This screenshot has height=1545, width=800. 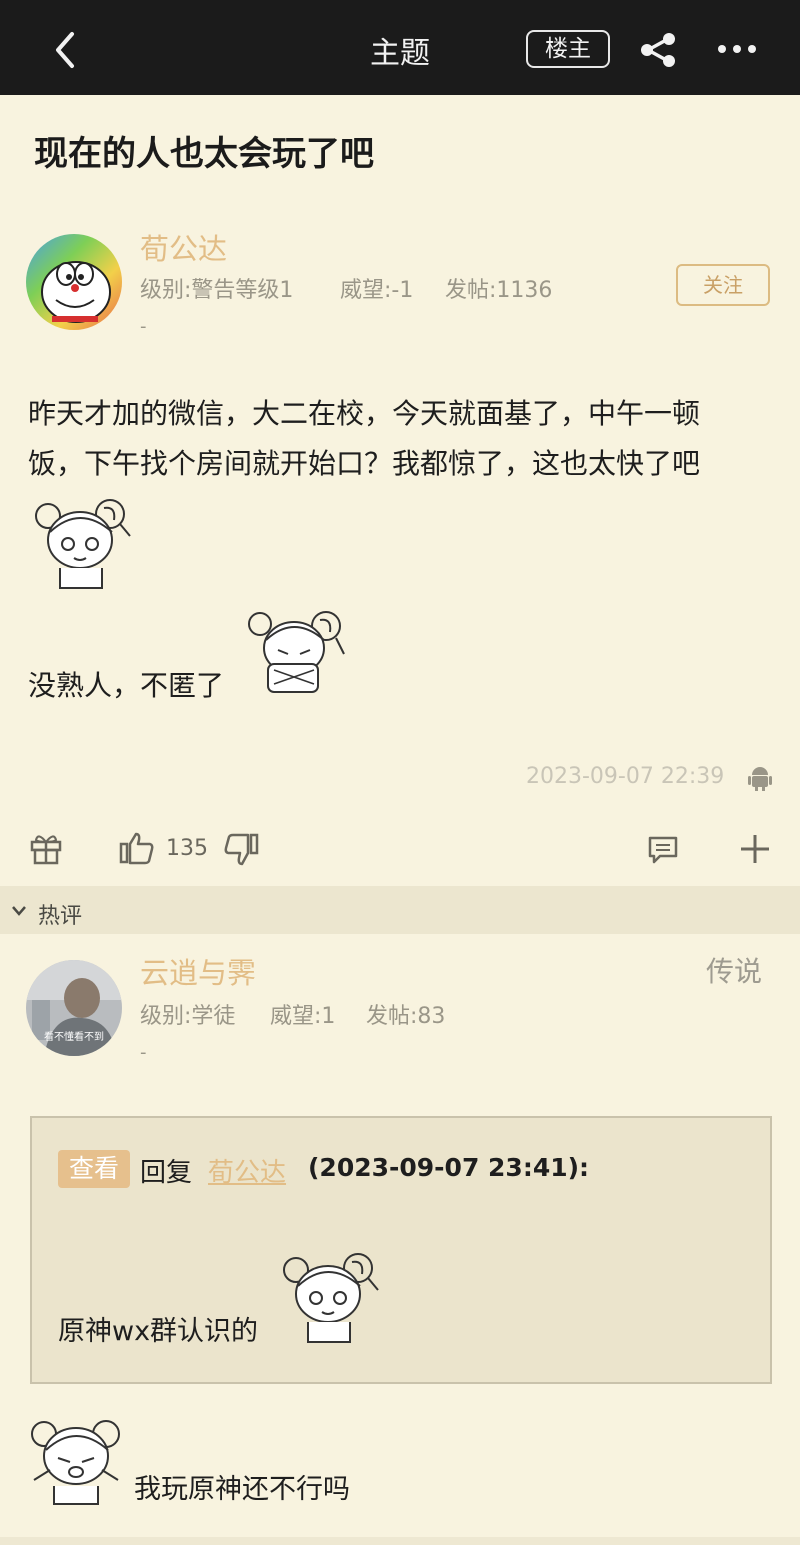 I want to click on comment-icon, so click(x=663, y=850).